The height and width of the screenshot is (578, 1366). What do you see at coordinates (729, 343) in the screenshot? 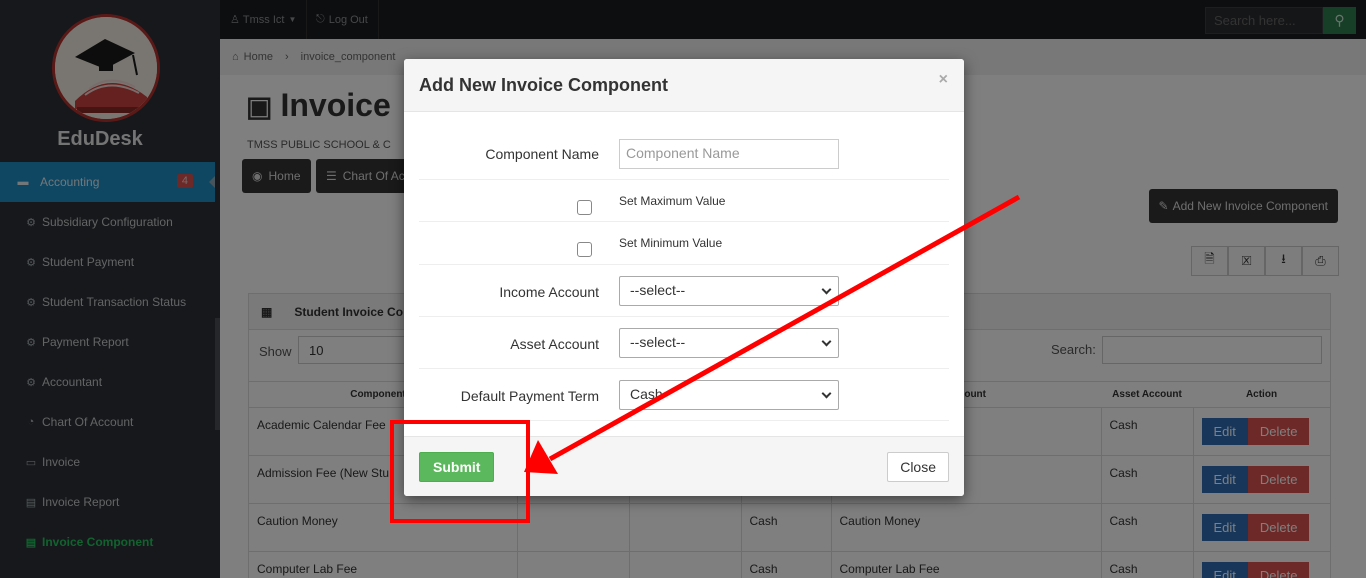
I see `asset-account-select: --select--` at bounding box center [729, 343].